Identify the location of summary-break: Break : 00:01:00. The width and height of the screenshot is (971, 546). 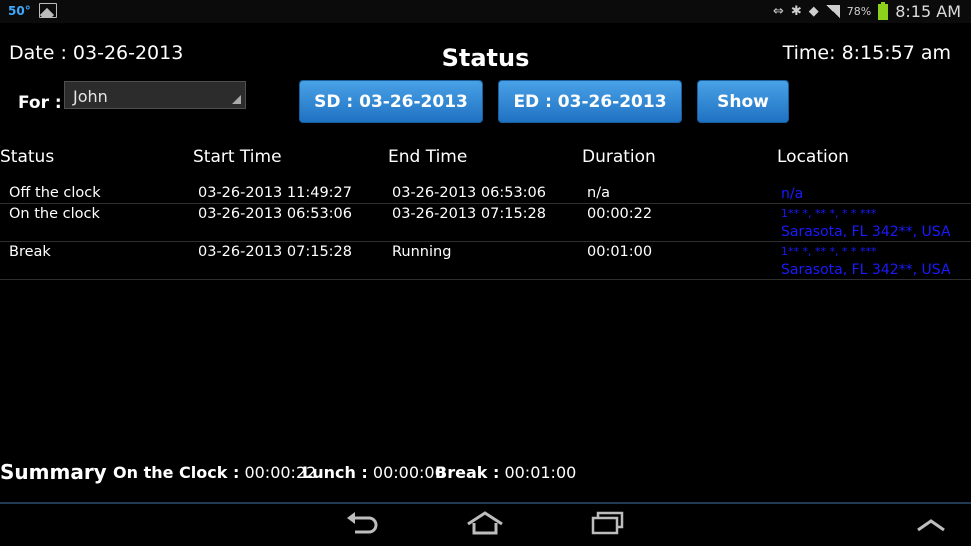
(505, 472).